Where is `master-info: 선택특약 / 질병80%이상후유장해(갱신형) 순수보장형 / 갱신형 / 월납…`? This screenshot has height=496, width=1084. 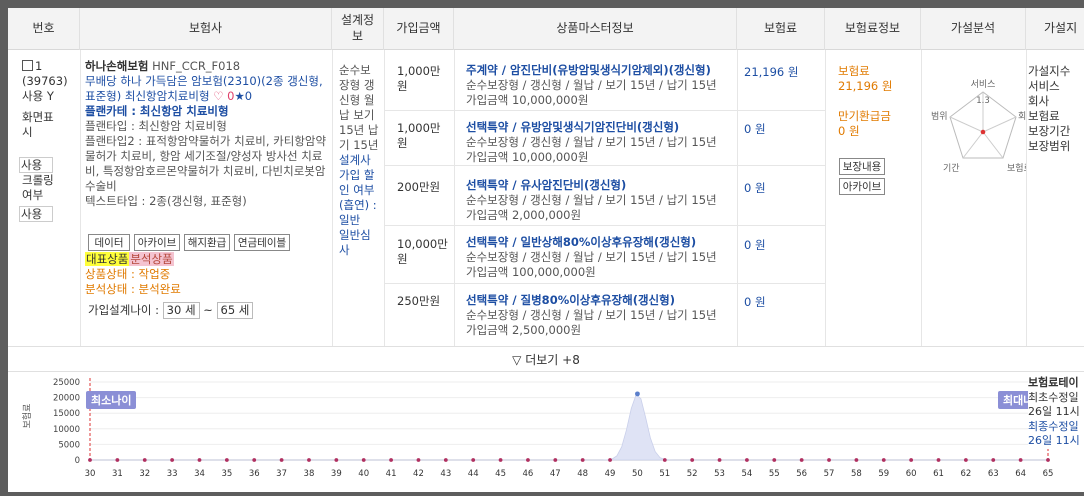 master-info: 선택특약 / 질병80%이상후유장해(갱신형) 순수보장형 / 갱신형 / 월납… is located at coordinates (601, 315).